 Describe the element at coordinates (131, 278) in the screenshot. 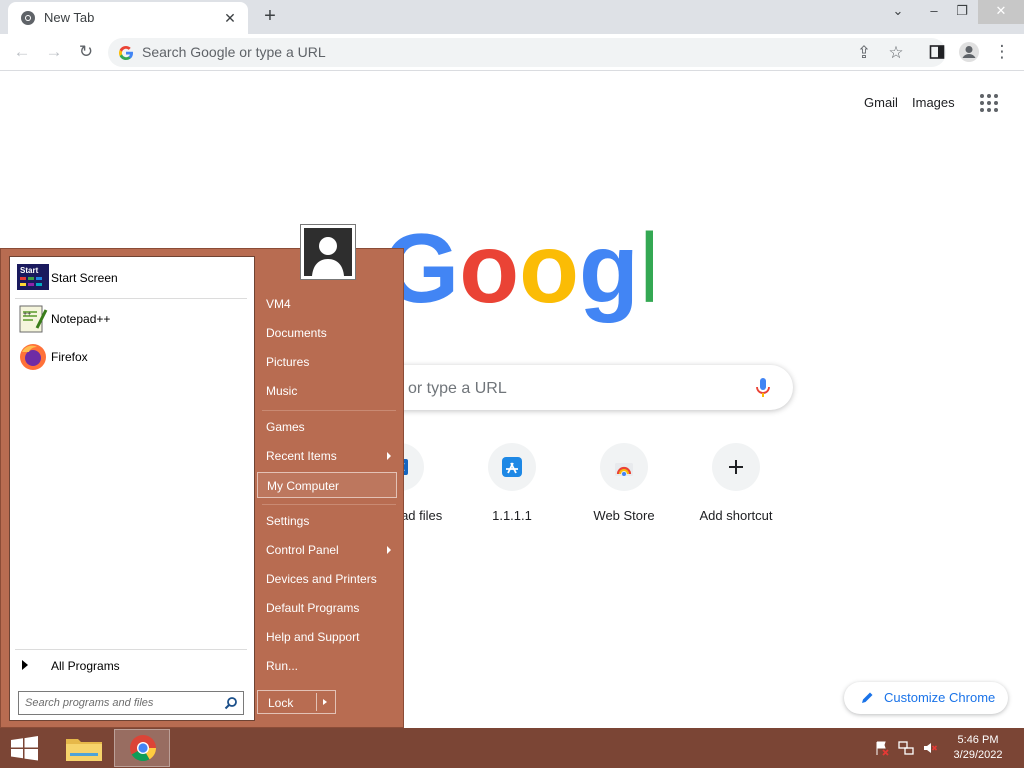

I see `start-menu-item-start-screen: Start Start Screen` at that location.